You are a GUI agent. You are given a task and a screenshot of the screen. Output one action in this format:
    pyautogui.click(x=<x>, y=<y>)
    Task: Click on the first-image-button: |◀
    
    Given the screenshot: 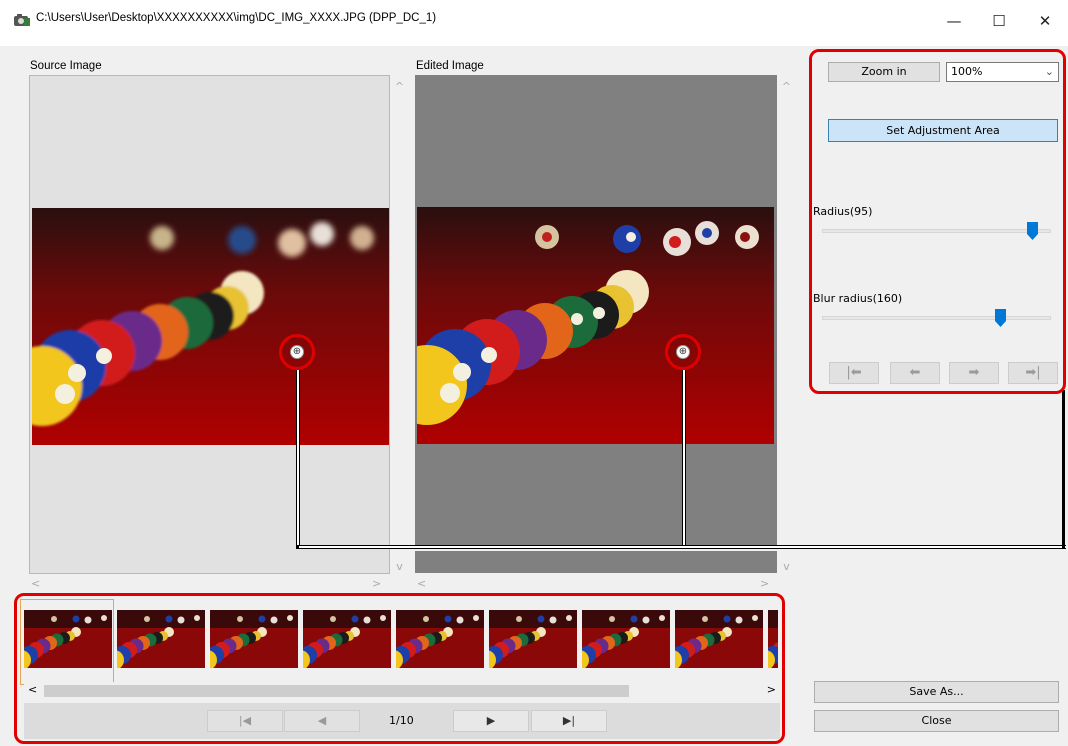 What is the action you would take?
    pyautogui.click(x=245, y=721)
    